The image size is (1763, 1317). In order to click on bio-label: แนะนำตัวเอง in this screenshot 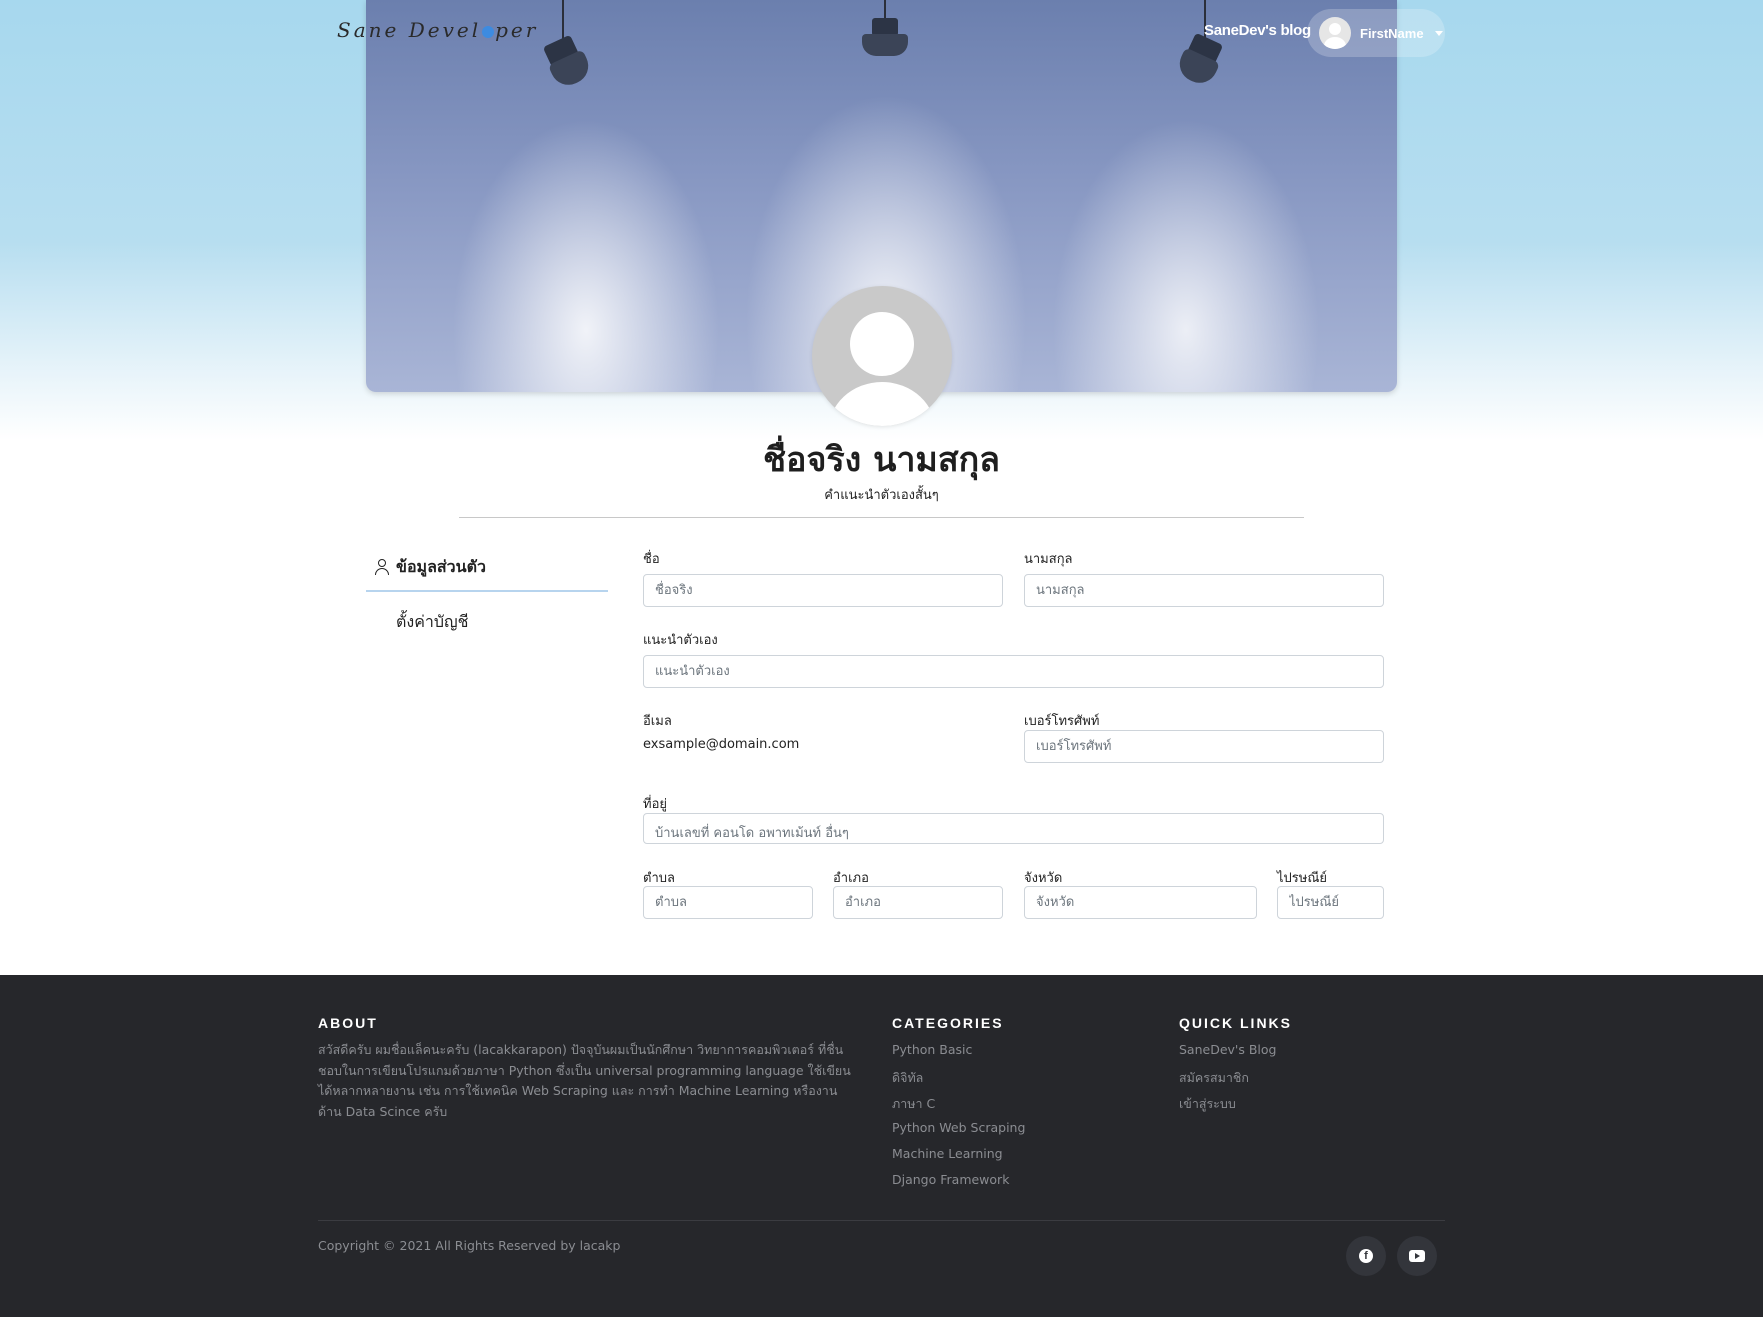, I will do `click(680, 640)`.